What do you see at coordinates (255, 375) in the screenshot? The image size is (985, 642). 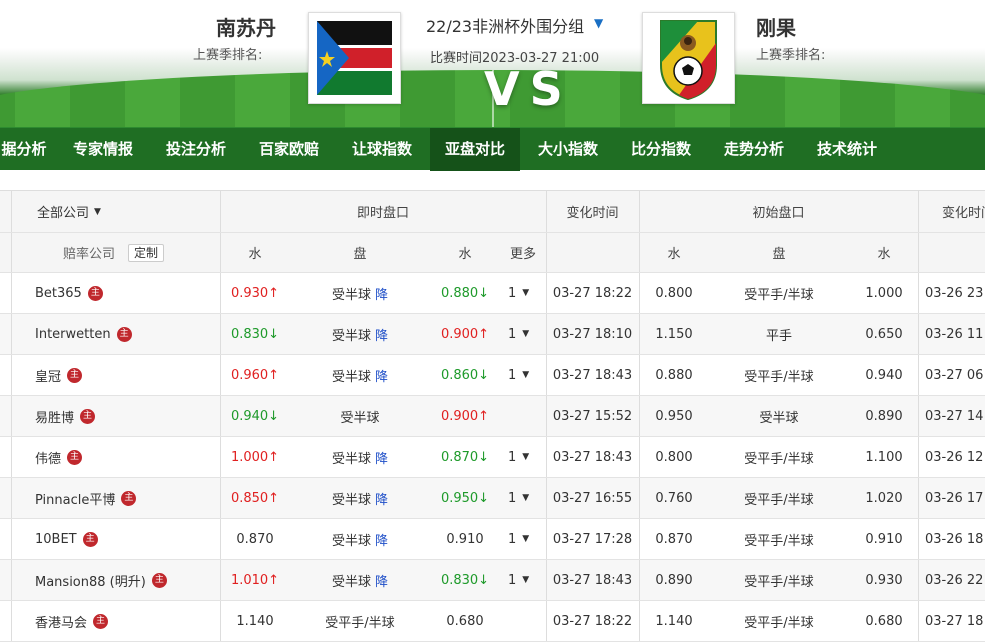 I see `live-water1: 0.960↑` at bounding box center [255, 375].